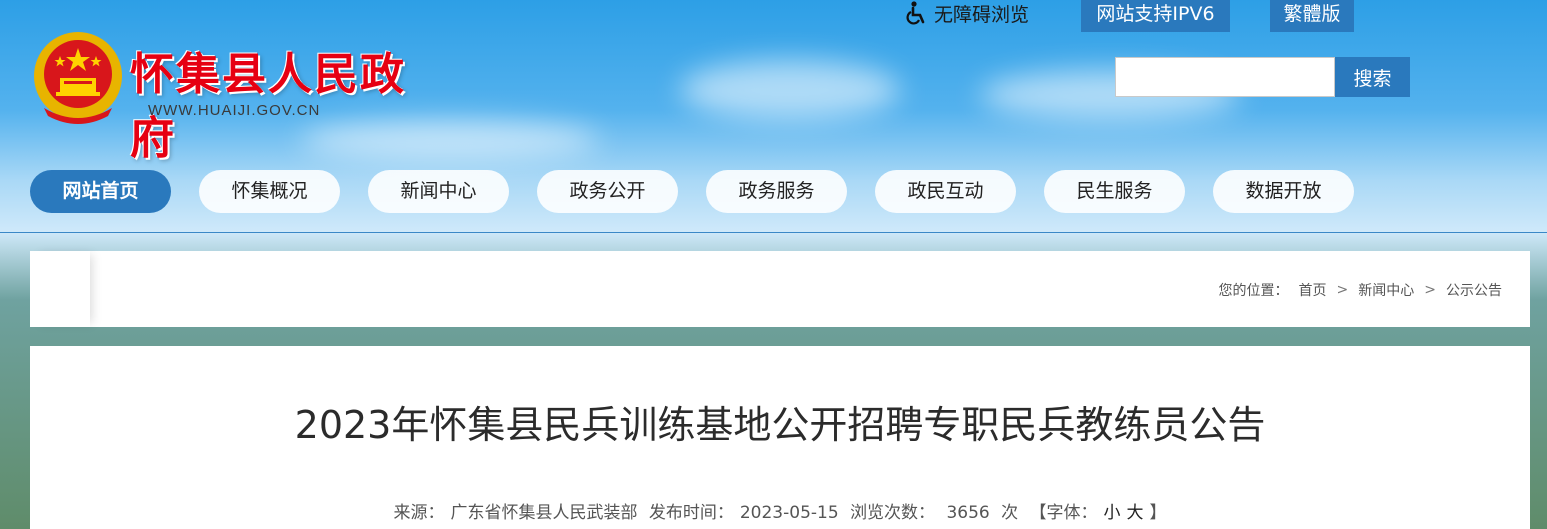  I want to click on nav-item-overview: 怀集概况, so click(269, 191).